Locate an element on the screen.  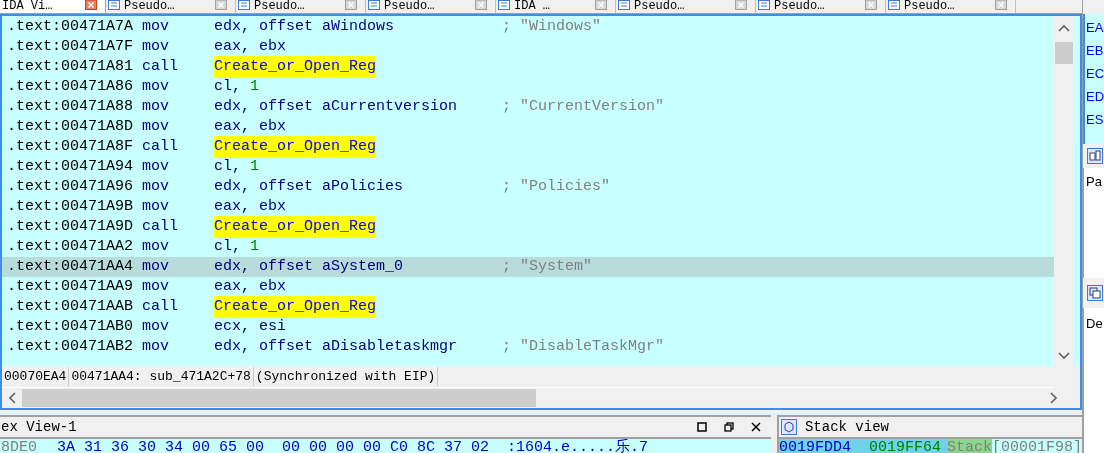
panel-label: Pa is located at coordinates (1094, 182).